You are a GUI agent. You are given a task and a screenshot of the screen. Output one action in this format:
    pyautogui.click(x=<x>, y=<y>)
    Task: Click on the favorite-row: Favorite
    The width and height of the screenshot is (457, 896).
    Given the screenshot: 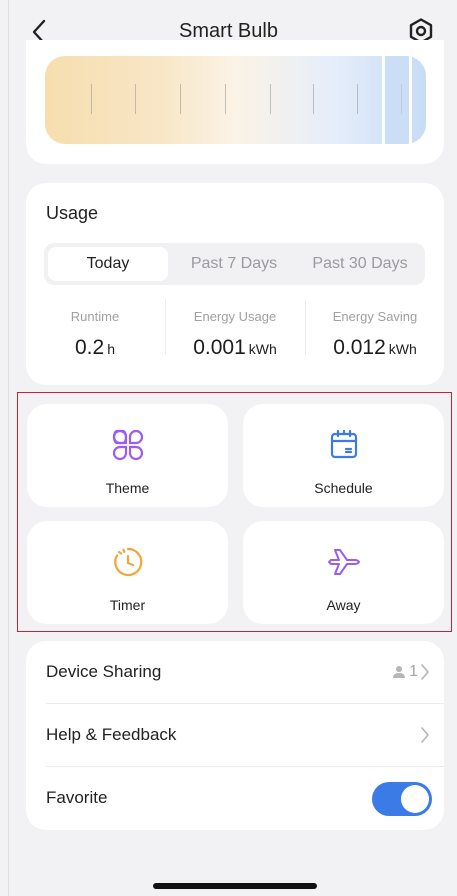 What is the action you would take?
    pyautogui.click(x=235, y=798)
    